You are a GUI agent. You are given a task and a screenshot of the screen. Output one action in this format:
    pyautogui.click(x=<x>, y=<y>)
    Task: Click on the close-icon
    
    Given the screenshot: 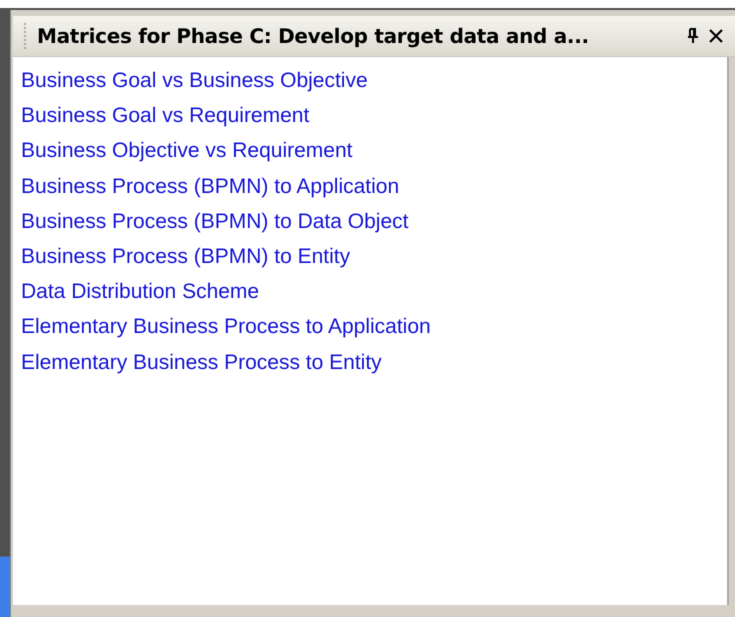 What is the action you would take?
    pyautogui.click(x=716, y=36)
    